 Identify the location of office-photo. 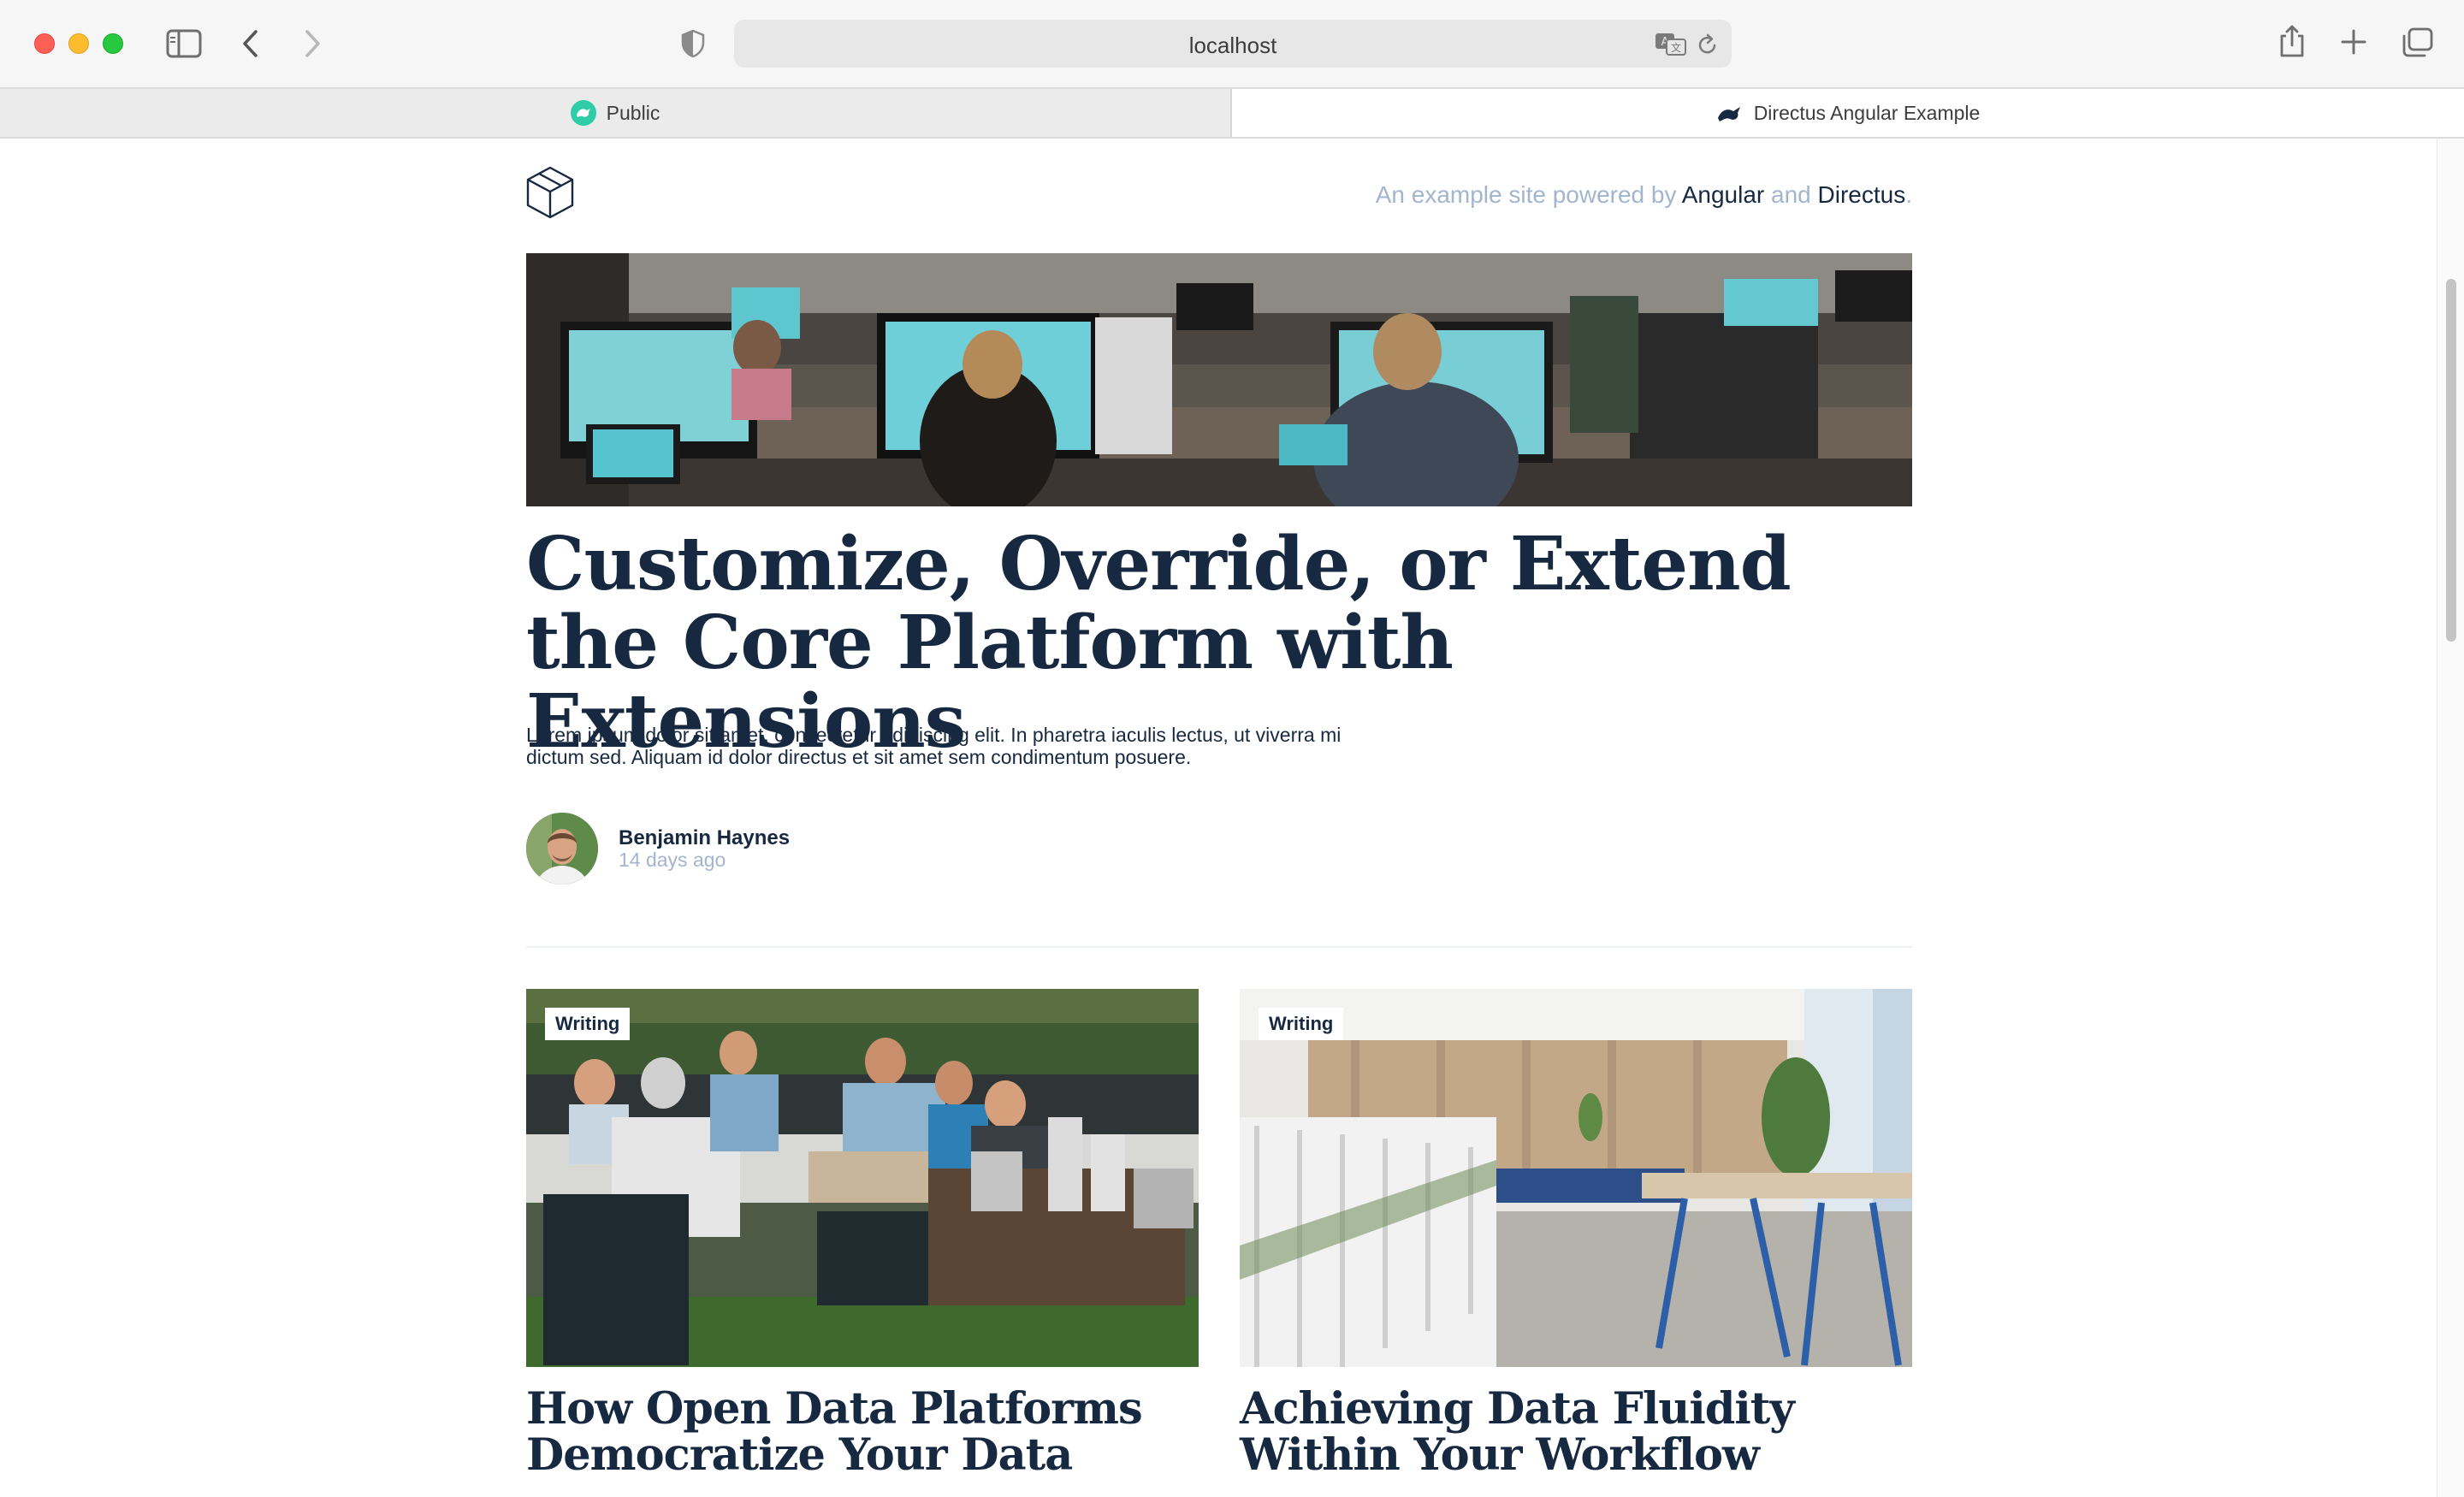
(1219, 379).